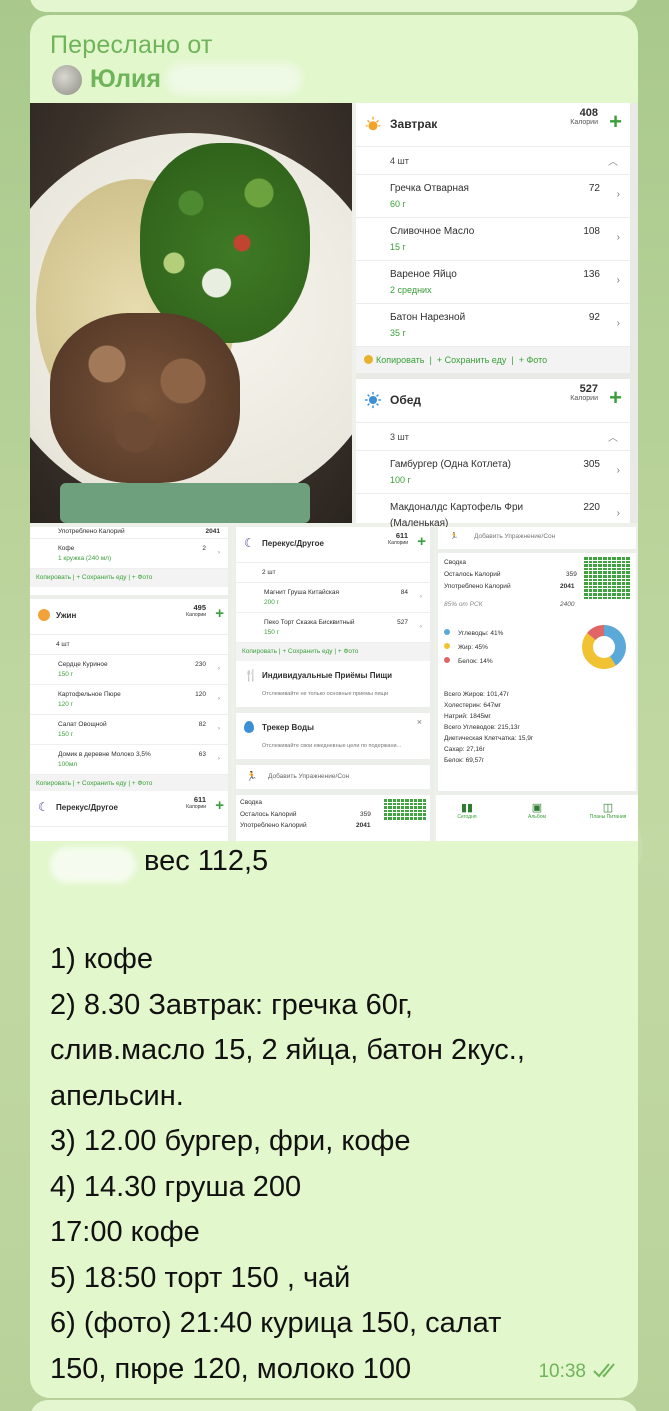 Image resolution: width=669 pixels, height=1411 pixels. What do you see at coordinates (580, 1372) in the screenshot?
I see `message-time: 10:38` at bounding box center [580, 1372].